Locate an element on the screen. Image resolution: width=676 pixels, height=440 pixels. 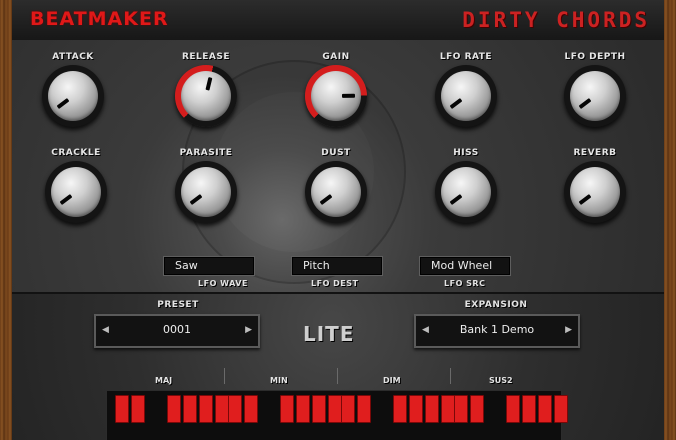
release-knob: RELEASE is located at coordinates (206, 100).